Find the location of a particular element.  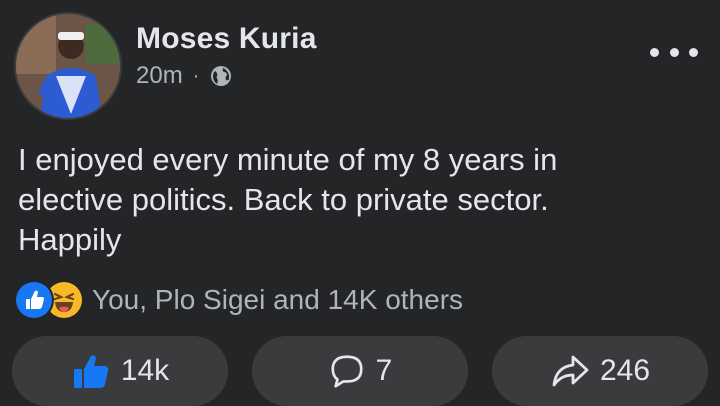

thumbs-up-icon is located at coordinates (91, 371).